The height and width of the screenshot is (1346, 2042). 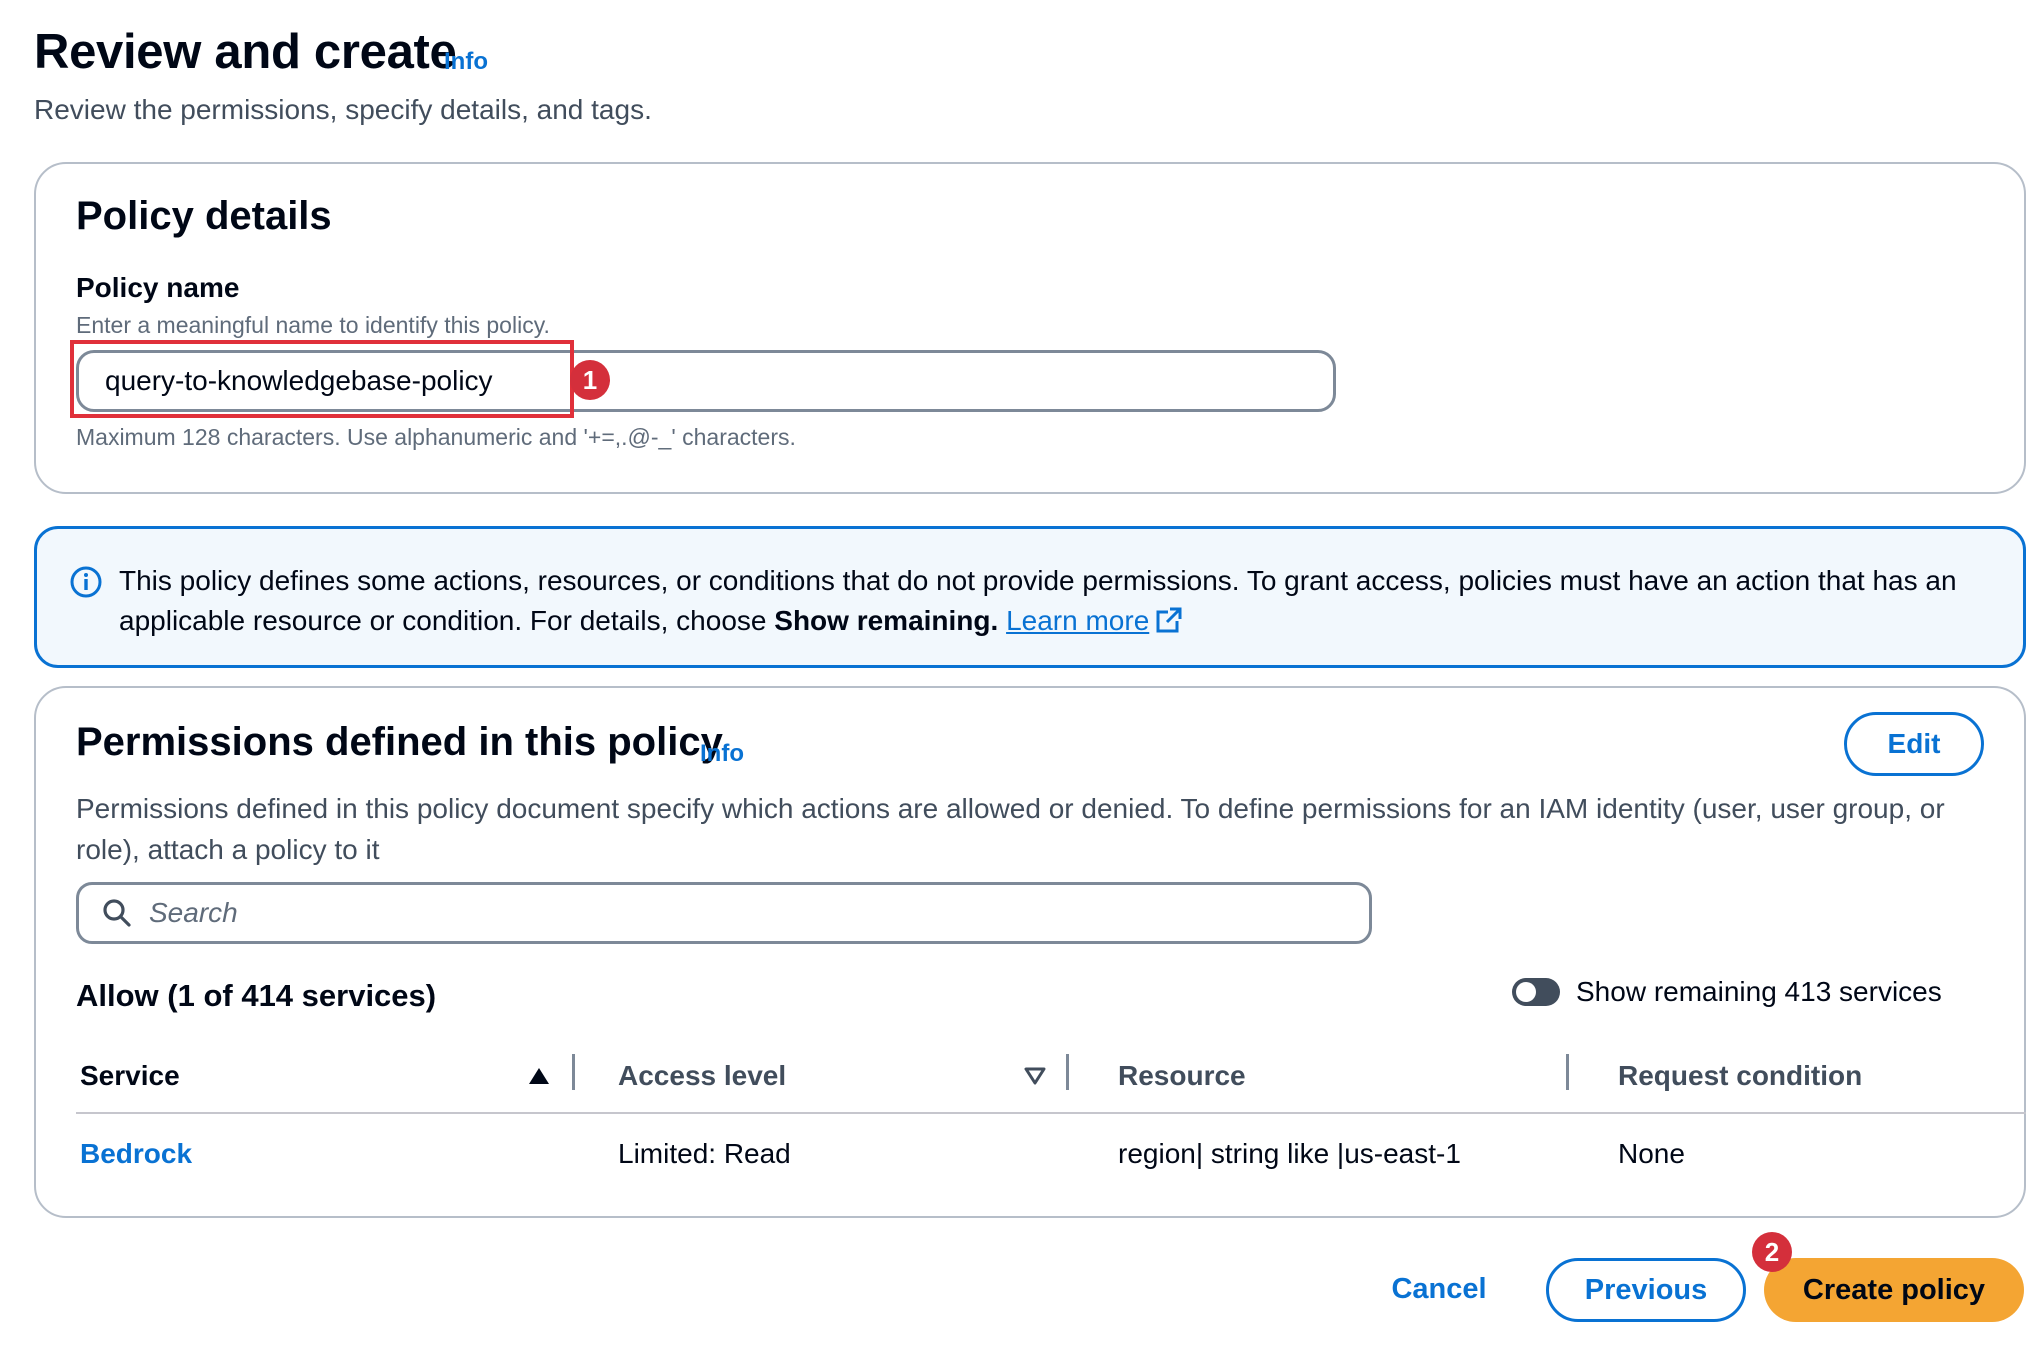 I want to click on allow-heading: Allow (1 of 414 services), so click(x=256, y=995).